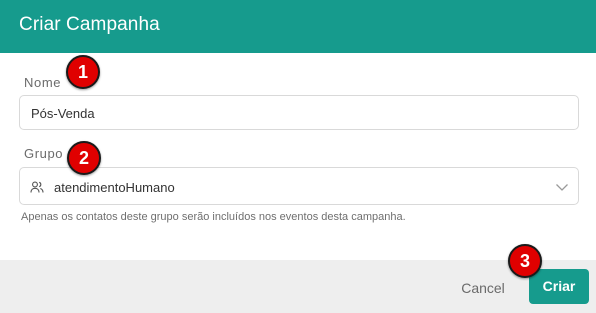  Describe the element at coordinates (299, 112) in the screenshot. I see `name-input: Pós-Venda` at that location.